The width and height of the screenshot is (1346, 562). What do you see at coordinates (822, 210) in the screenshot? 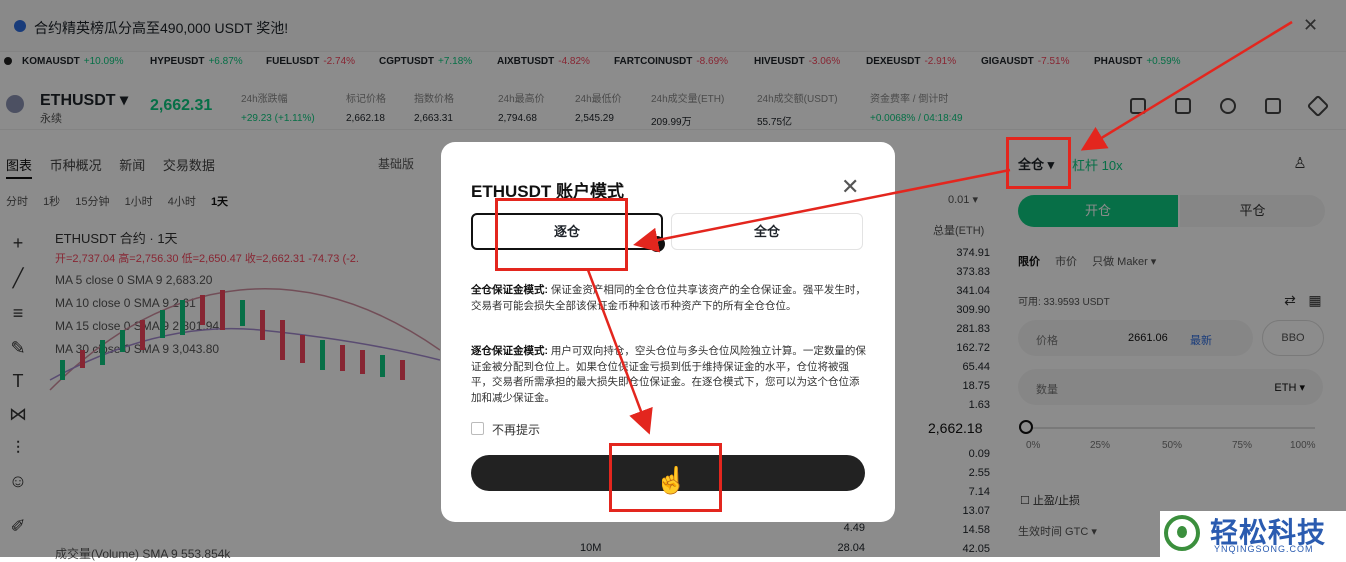
I see `arrow-to-isolated` at bounding box center [822, 210].